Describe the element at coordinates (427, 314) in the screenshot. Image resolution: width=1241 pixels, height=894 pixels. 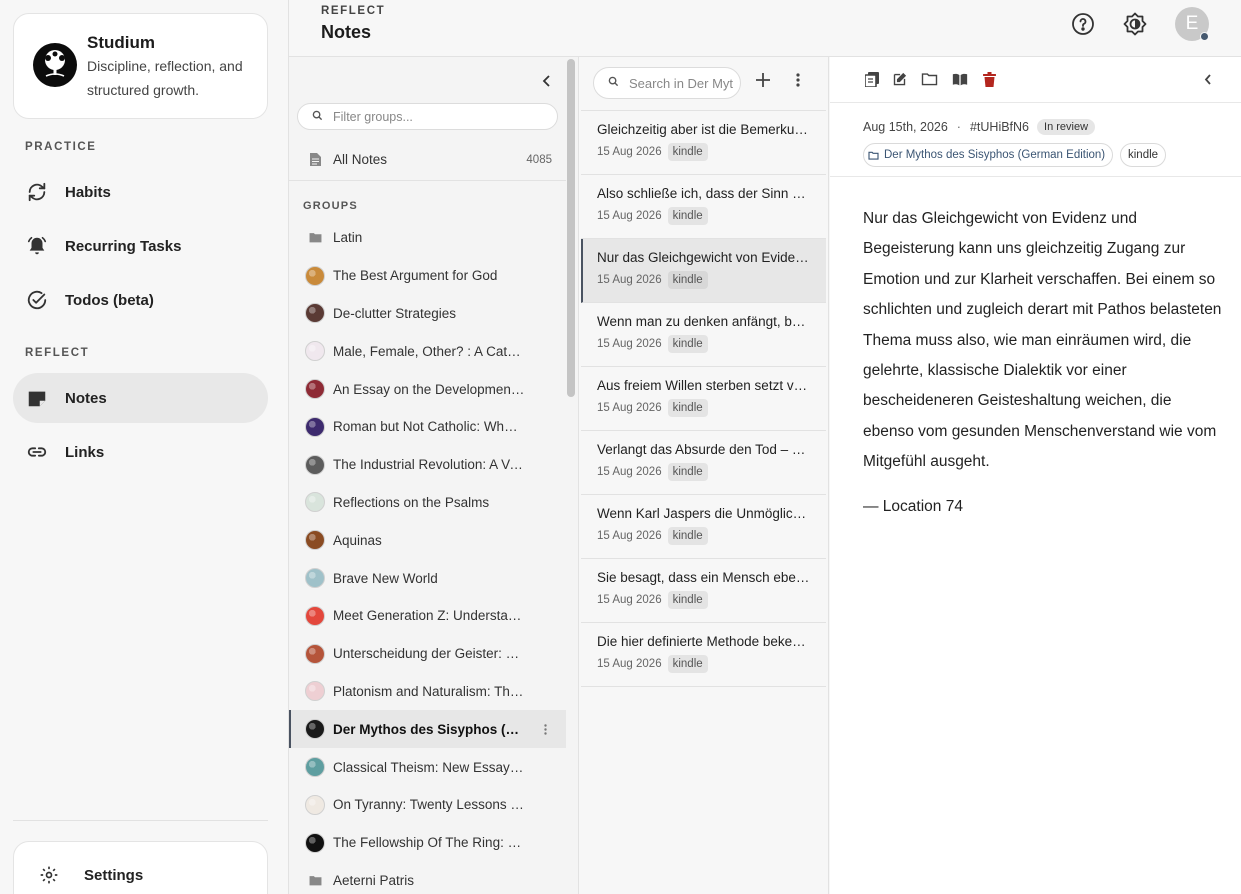
I see `group-item: De-clutter Strategies` at that location.